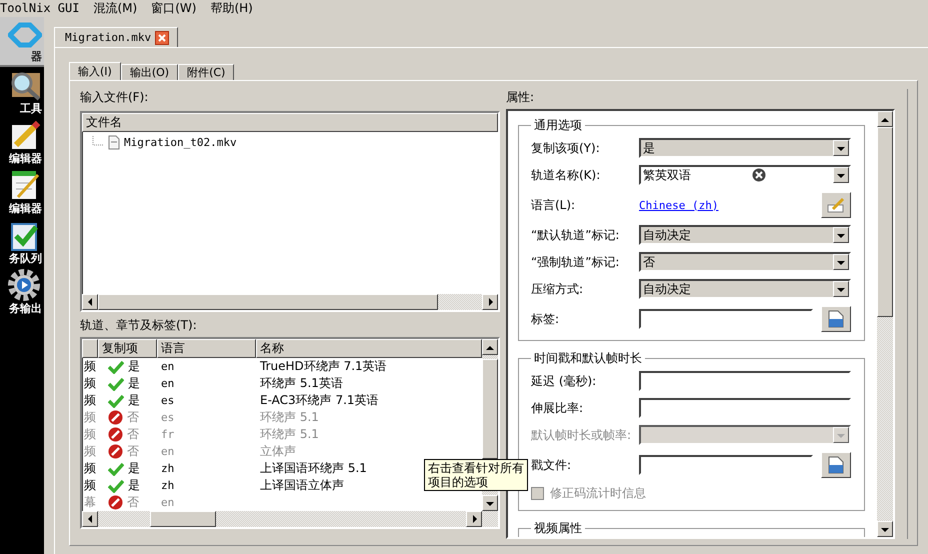 The width and height of the screenshot is (928, 554). Describe the element at coordinates (745, 175) in the screenshot. I see `combo-box: 繁英双语` at that location.